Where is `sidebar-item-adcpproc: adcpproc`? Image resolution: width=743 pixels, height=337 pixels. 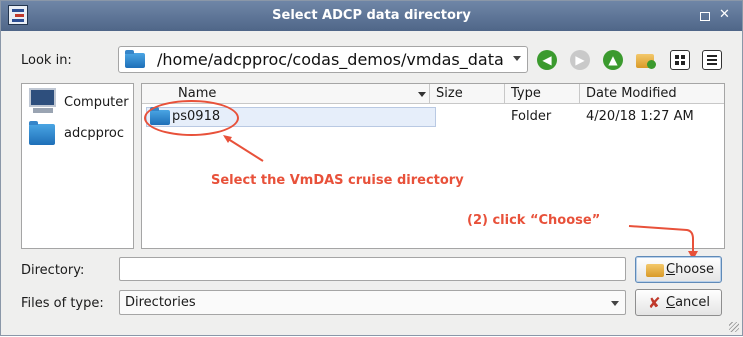
sidebar-item-adcpproc: adcpproc is located at coordinates (78, 137).